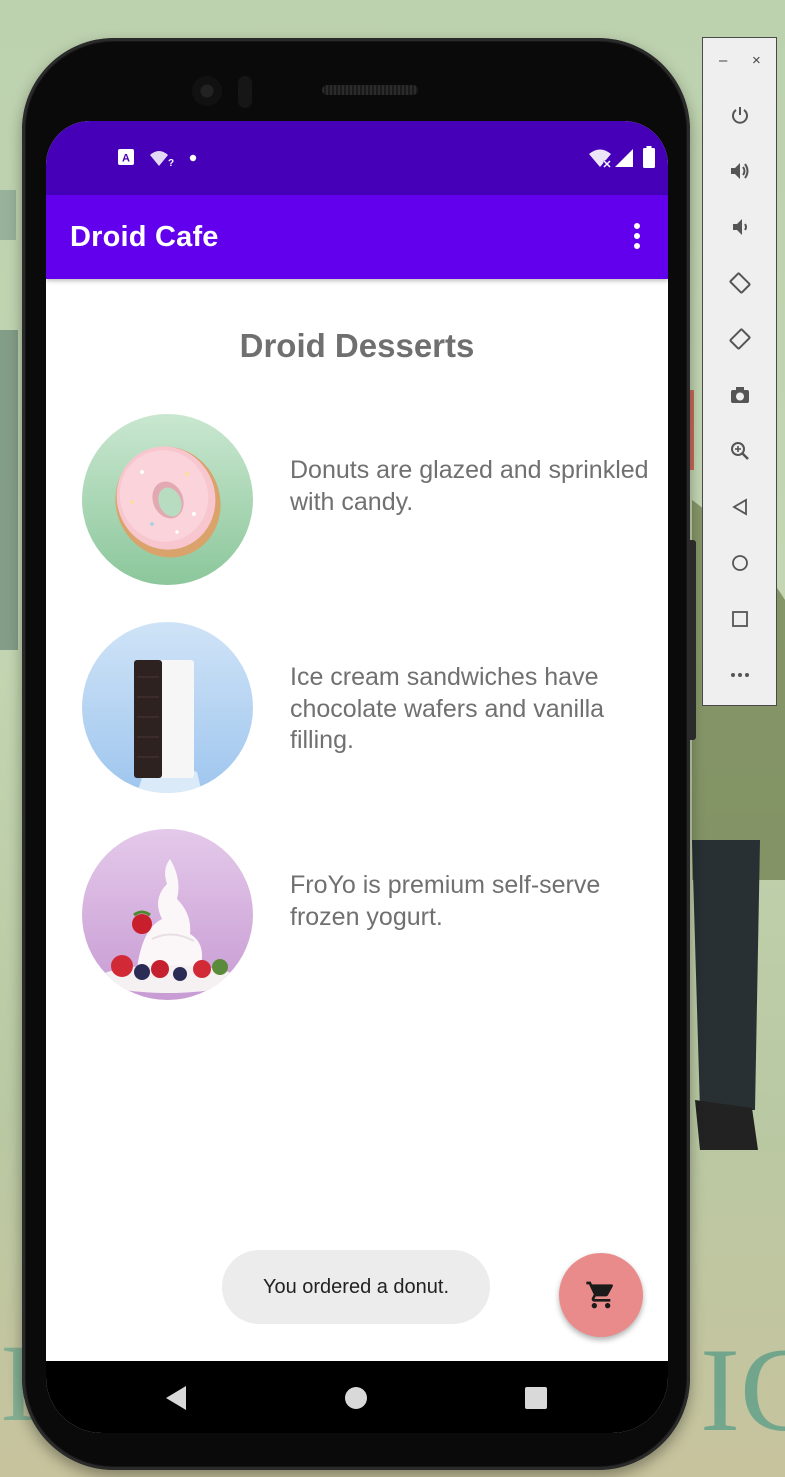 The height and width of the screenshot is (1477, 785). I want to click on app-title: Droid Cafe, so click(144, 237).